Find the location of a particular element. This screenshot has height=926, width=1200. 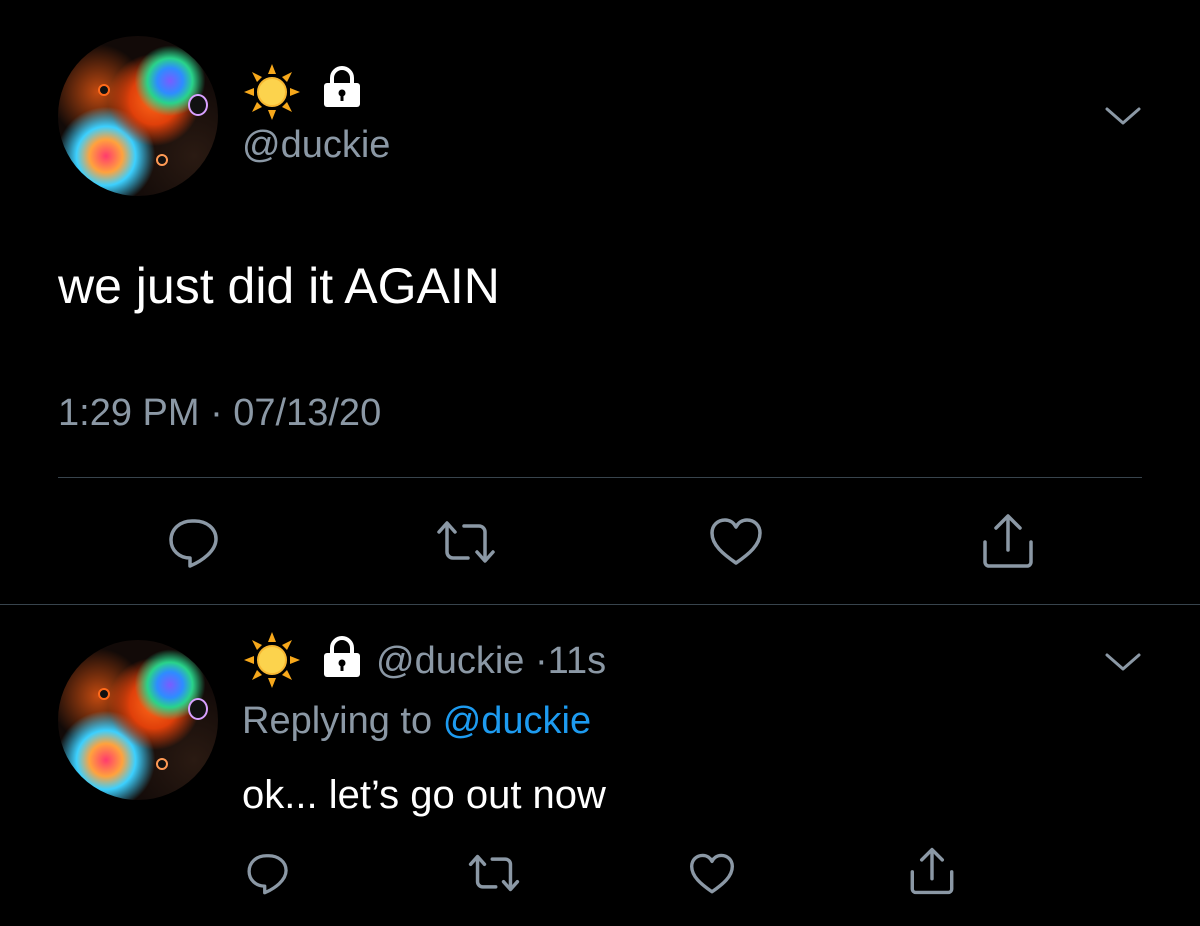

tweet-text: we just did it AGAIN is located at coordinates (279, 286).